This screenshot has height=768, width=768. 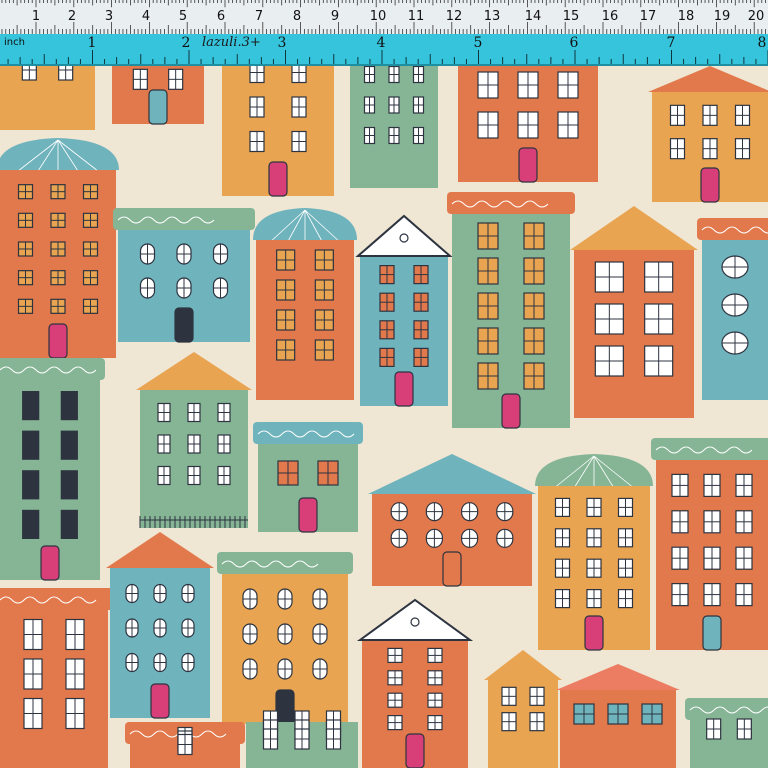 I want to click on cm-label-20: 20, so click(x=756, y=16).